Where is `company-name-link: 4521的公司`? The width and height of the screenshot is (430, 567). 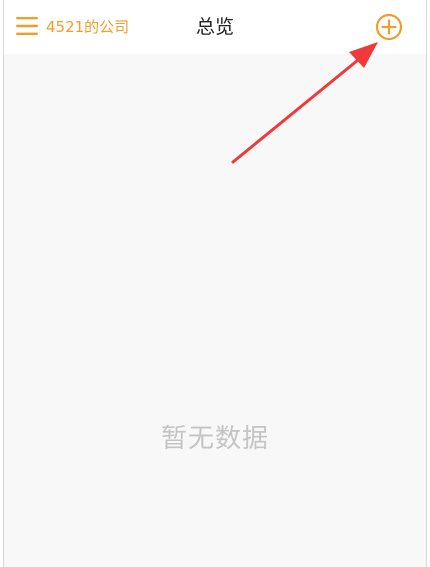 company-name-link: 4521的公司 is located at coordinates (87, 27).